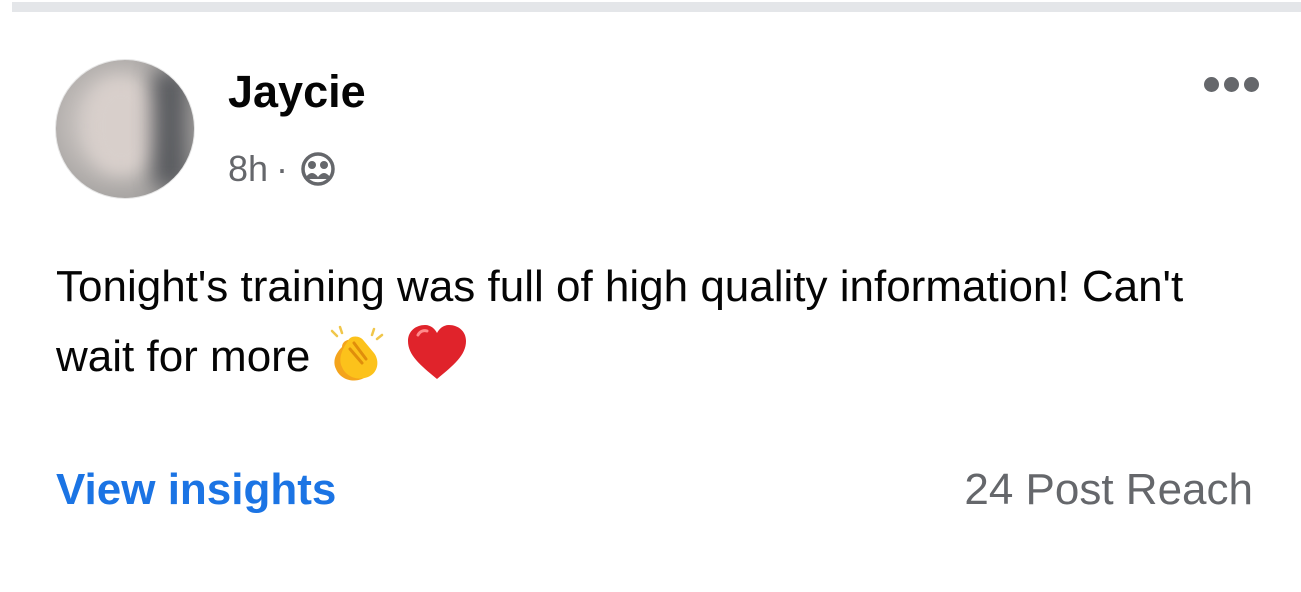  What do you see at coordinates (297, 92) in the screenshot?
I see `author-name: Jaycie` at bounding box center [297, 92].